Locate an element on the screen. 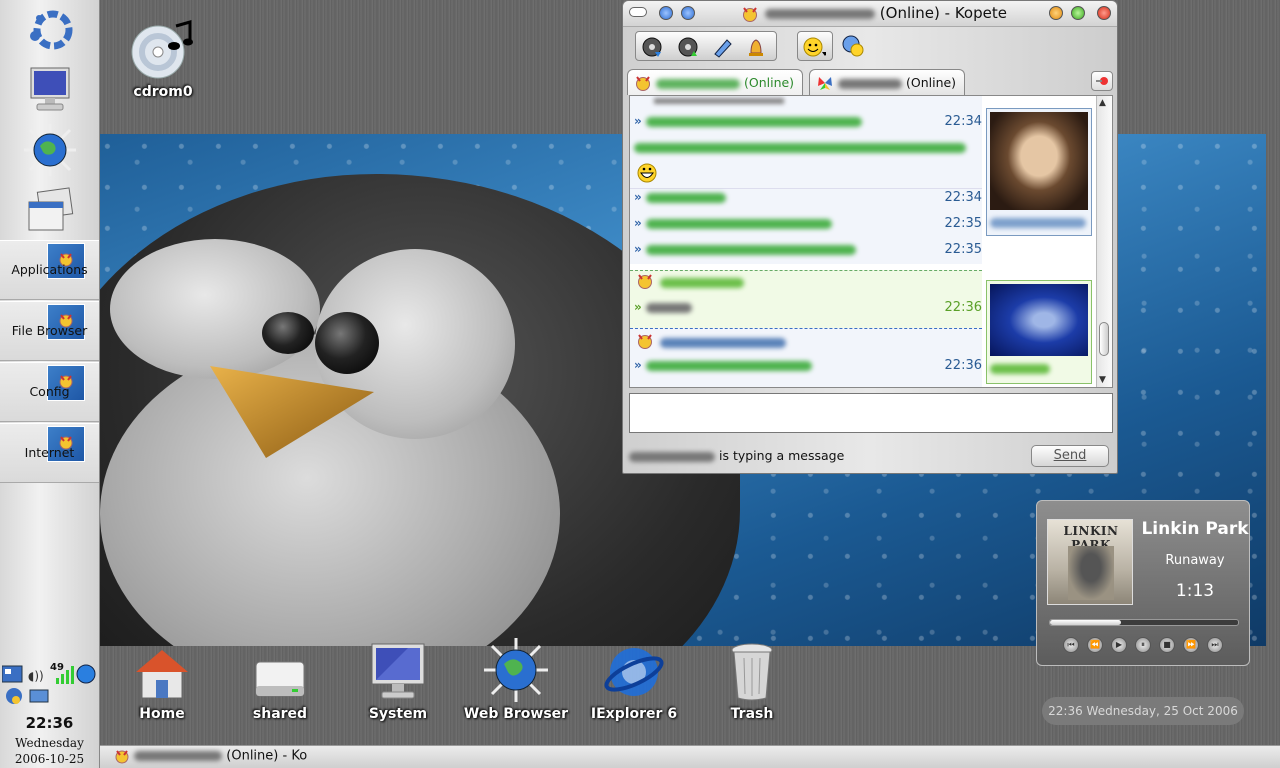 The image size is (1280, 768). panel-button-config: Config is located at coordinates (49, 392).